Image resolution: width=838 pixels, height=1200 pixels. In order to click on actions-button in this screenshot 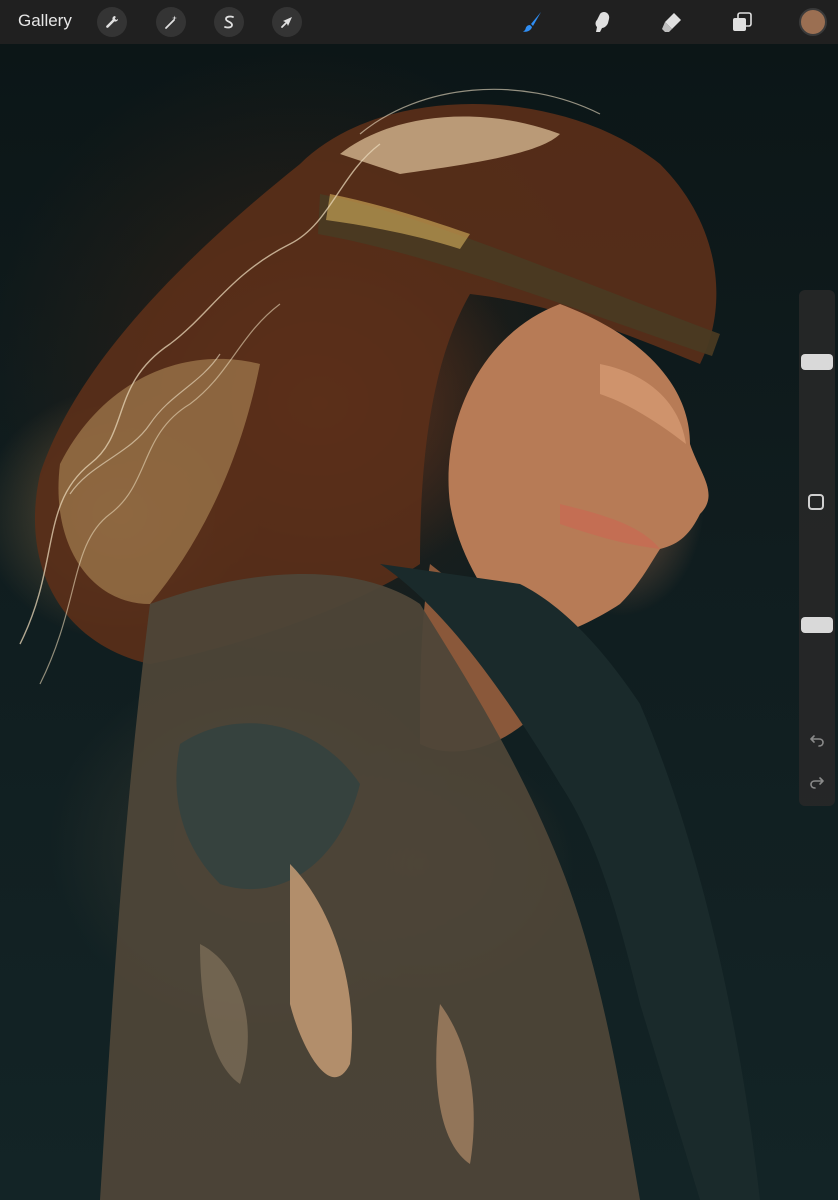, I will do `click(112, 22)`.